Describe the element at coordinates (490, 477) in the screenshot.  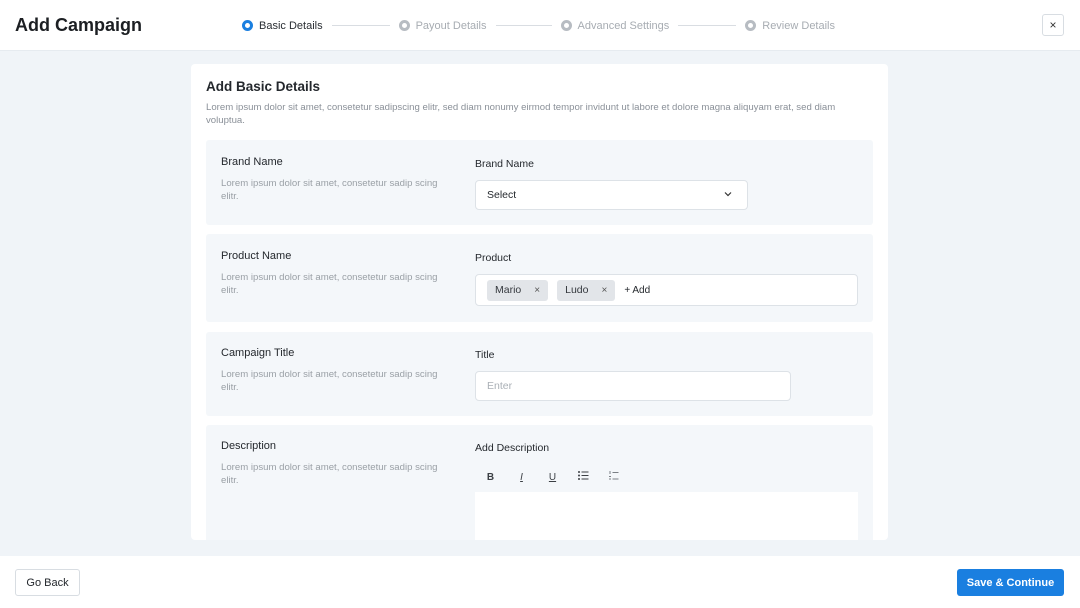
I see `bold-button: B` at that location.